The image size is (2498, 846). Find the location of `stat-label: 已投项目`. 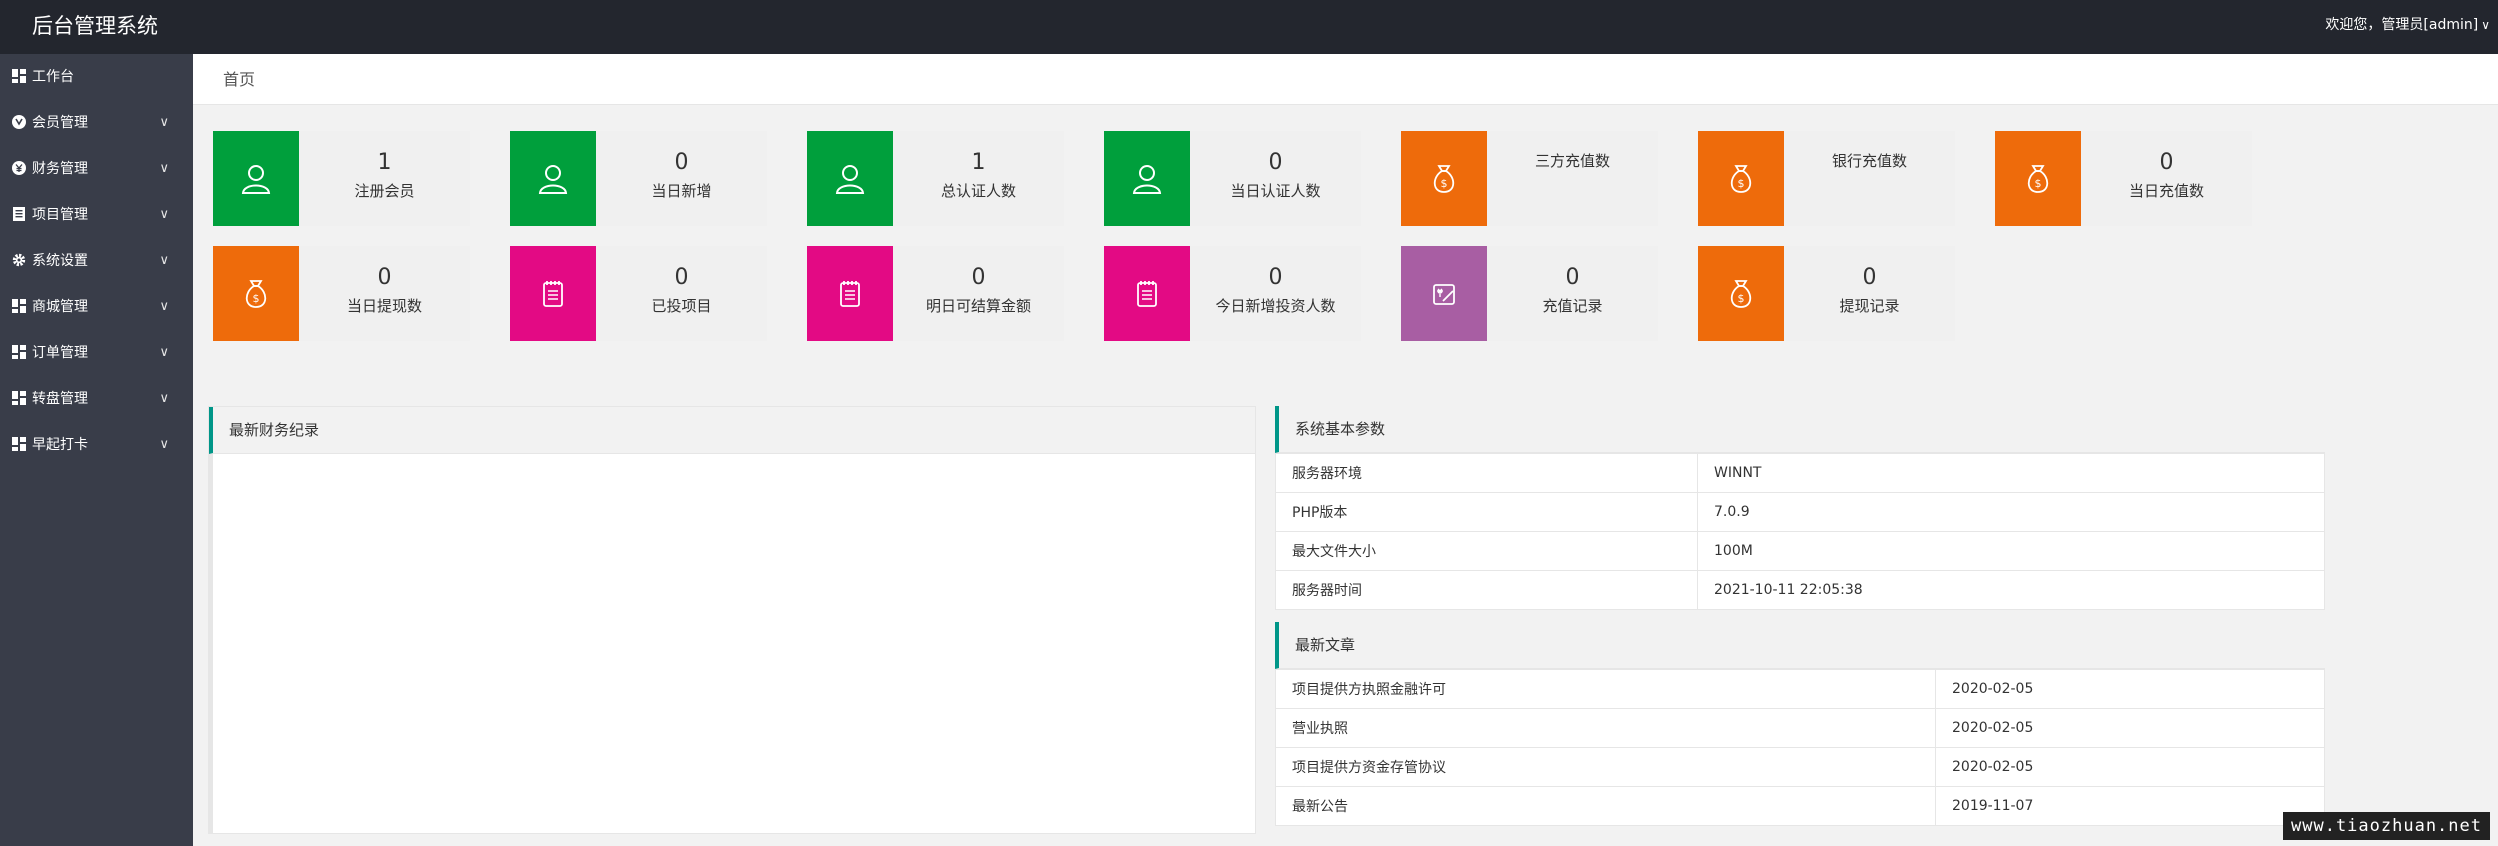

stat-label: 已投项目 is located at coordinates (681, 306).